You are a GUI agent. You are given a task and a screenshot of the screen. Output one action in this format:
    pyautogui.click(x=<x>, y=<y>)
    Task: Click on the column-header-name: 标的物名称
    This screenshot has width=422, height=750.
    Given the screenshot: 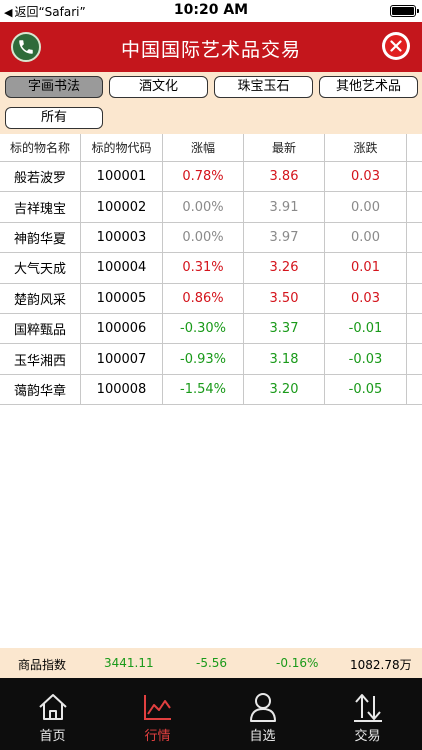 What is the action you would take?
    pyautogui.click(x=40, y=147)
    